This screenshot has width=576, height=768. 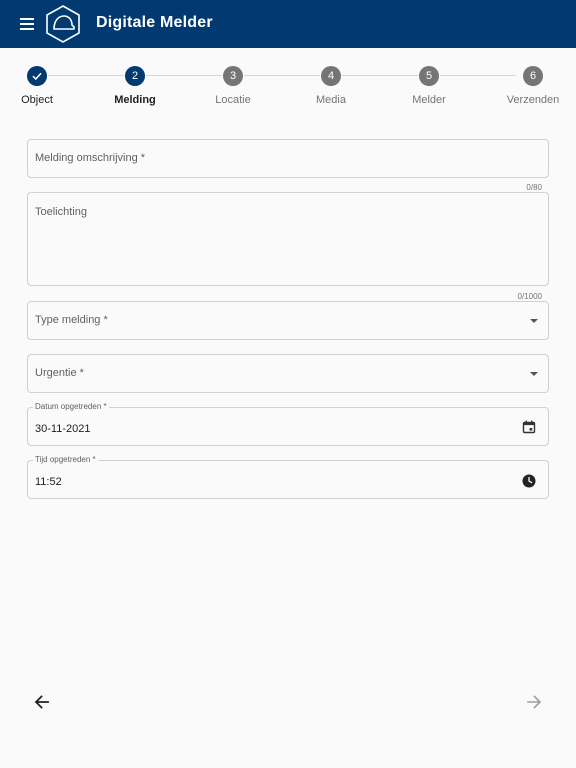 I want to click on arrow-forward-icon, so click(x=534, y=702).